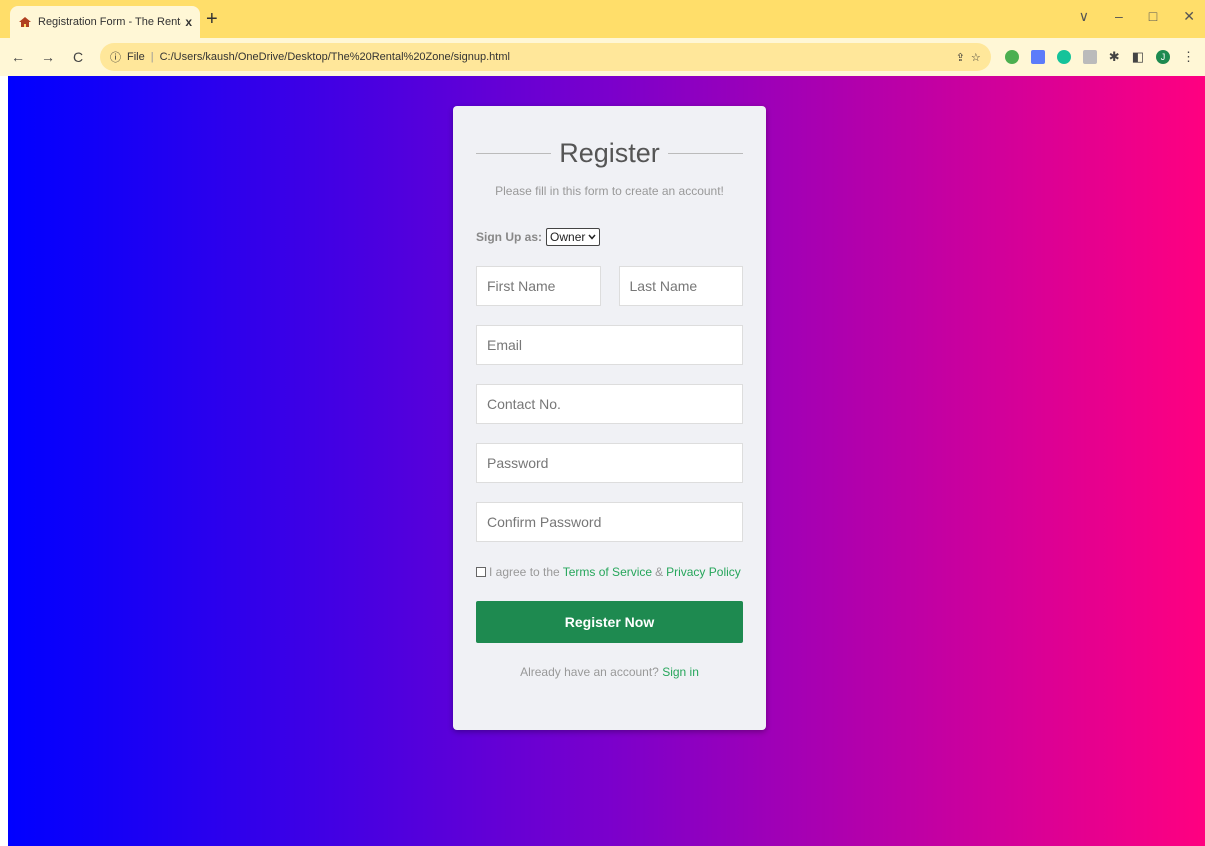 The image size is (1205, 846). What do you see at coordinates (609, 345) in the screenshot?
I see `email-input: Email` at bounding box center [609, 345].